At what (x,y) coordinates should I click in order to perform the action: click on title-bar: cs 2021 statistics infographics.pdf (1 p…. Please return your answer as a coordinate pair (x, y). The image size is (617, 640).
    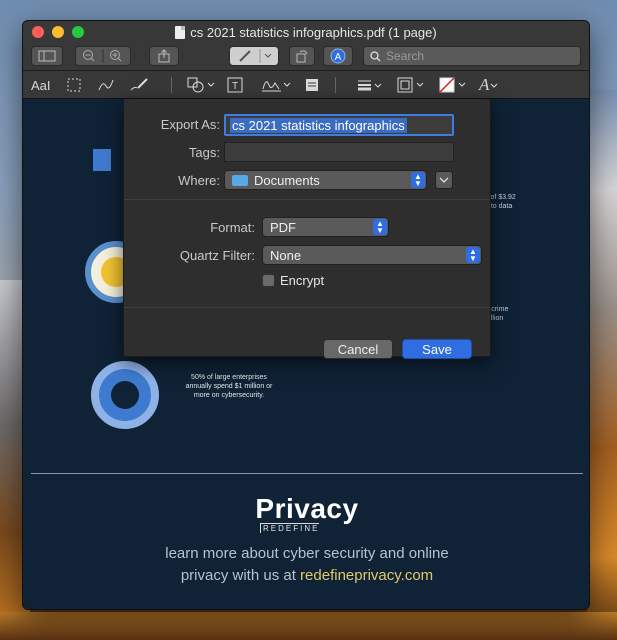
    Looking at the image, I should click on (306, 32).